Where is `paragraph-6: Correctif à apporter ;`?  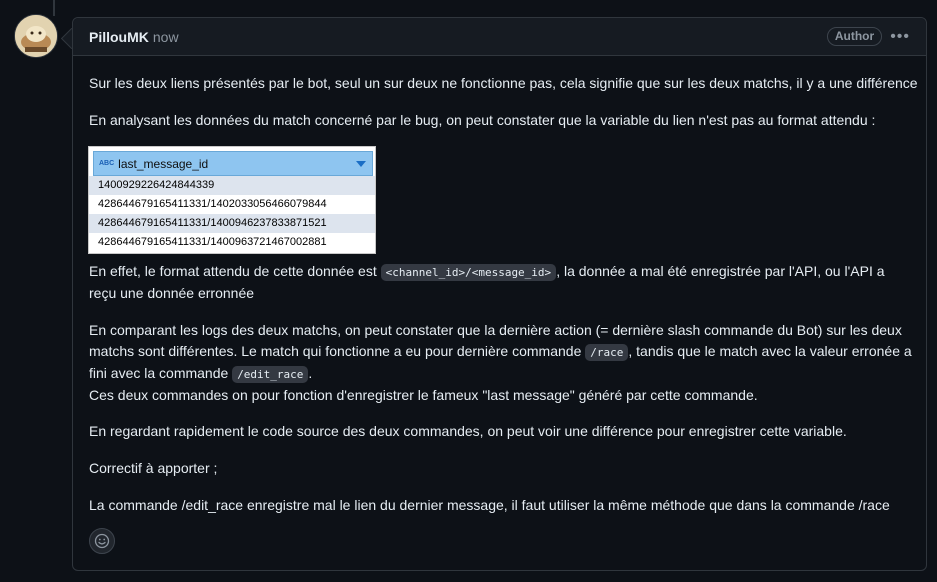 paragraph-6: Correctif à apporter ; is located at coordinates (153, 468).